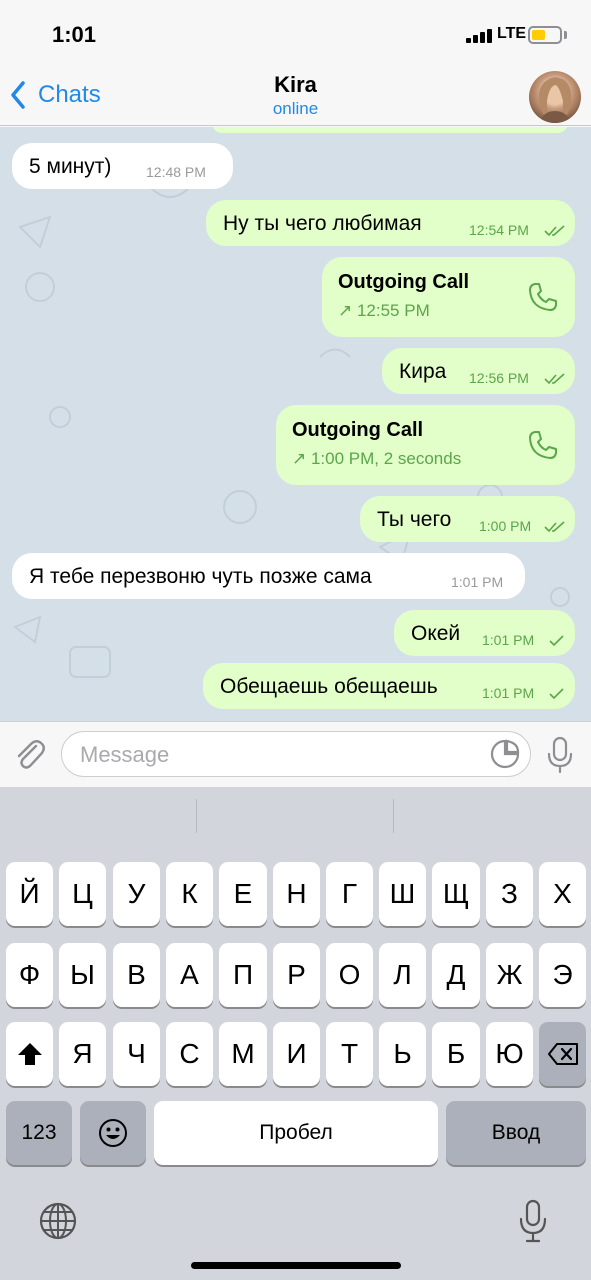  I want to click on emoji-icon, so click(113, 1133).